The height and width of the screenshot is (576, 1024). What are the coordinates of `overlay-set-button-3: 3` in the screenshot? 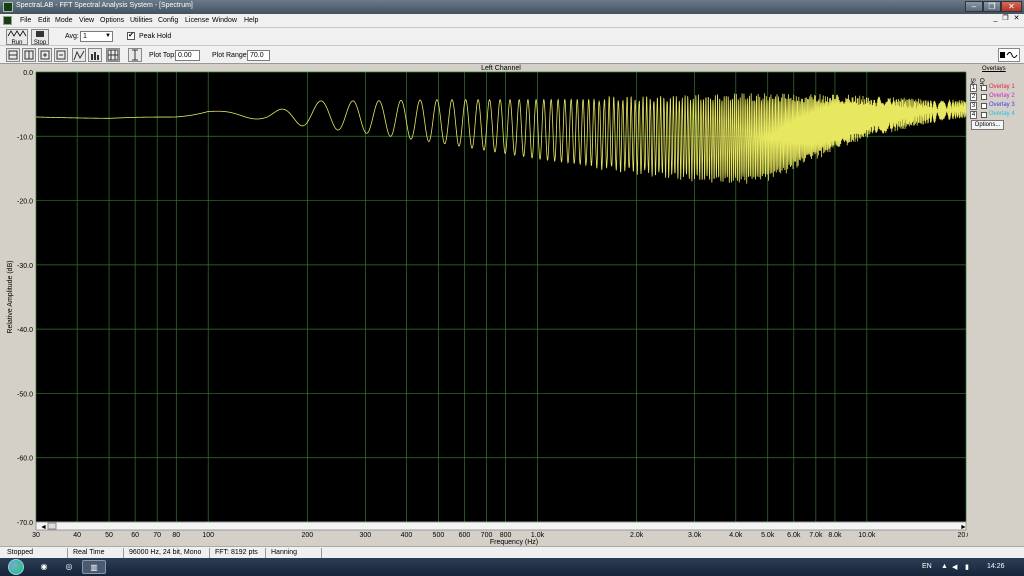 It's located at (973, 106).